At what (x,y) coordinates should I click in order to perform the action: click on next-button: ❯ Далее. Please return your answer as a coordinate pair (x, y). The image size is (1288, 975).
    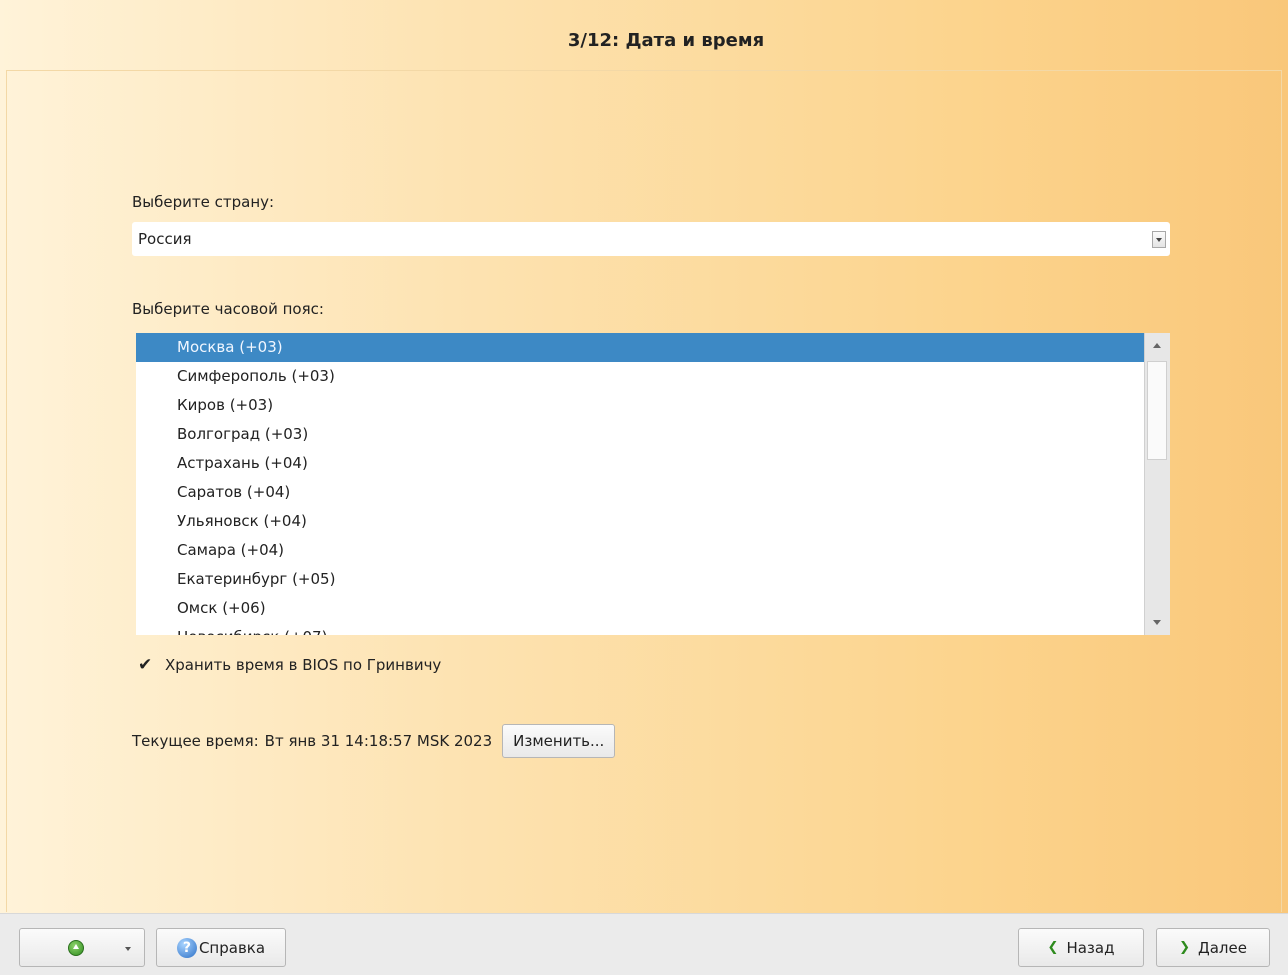
    Looking at the image, I should click on (1213, 947).